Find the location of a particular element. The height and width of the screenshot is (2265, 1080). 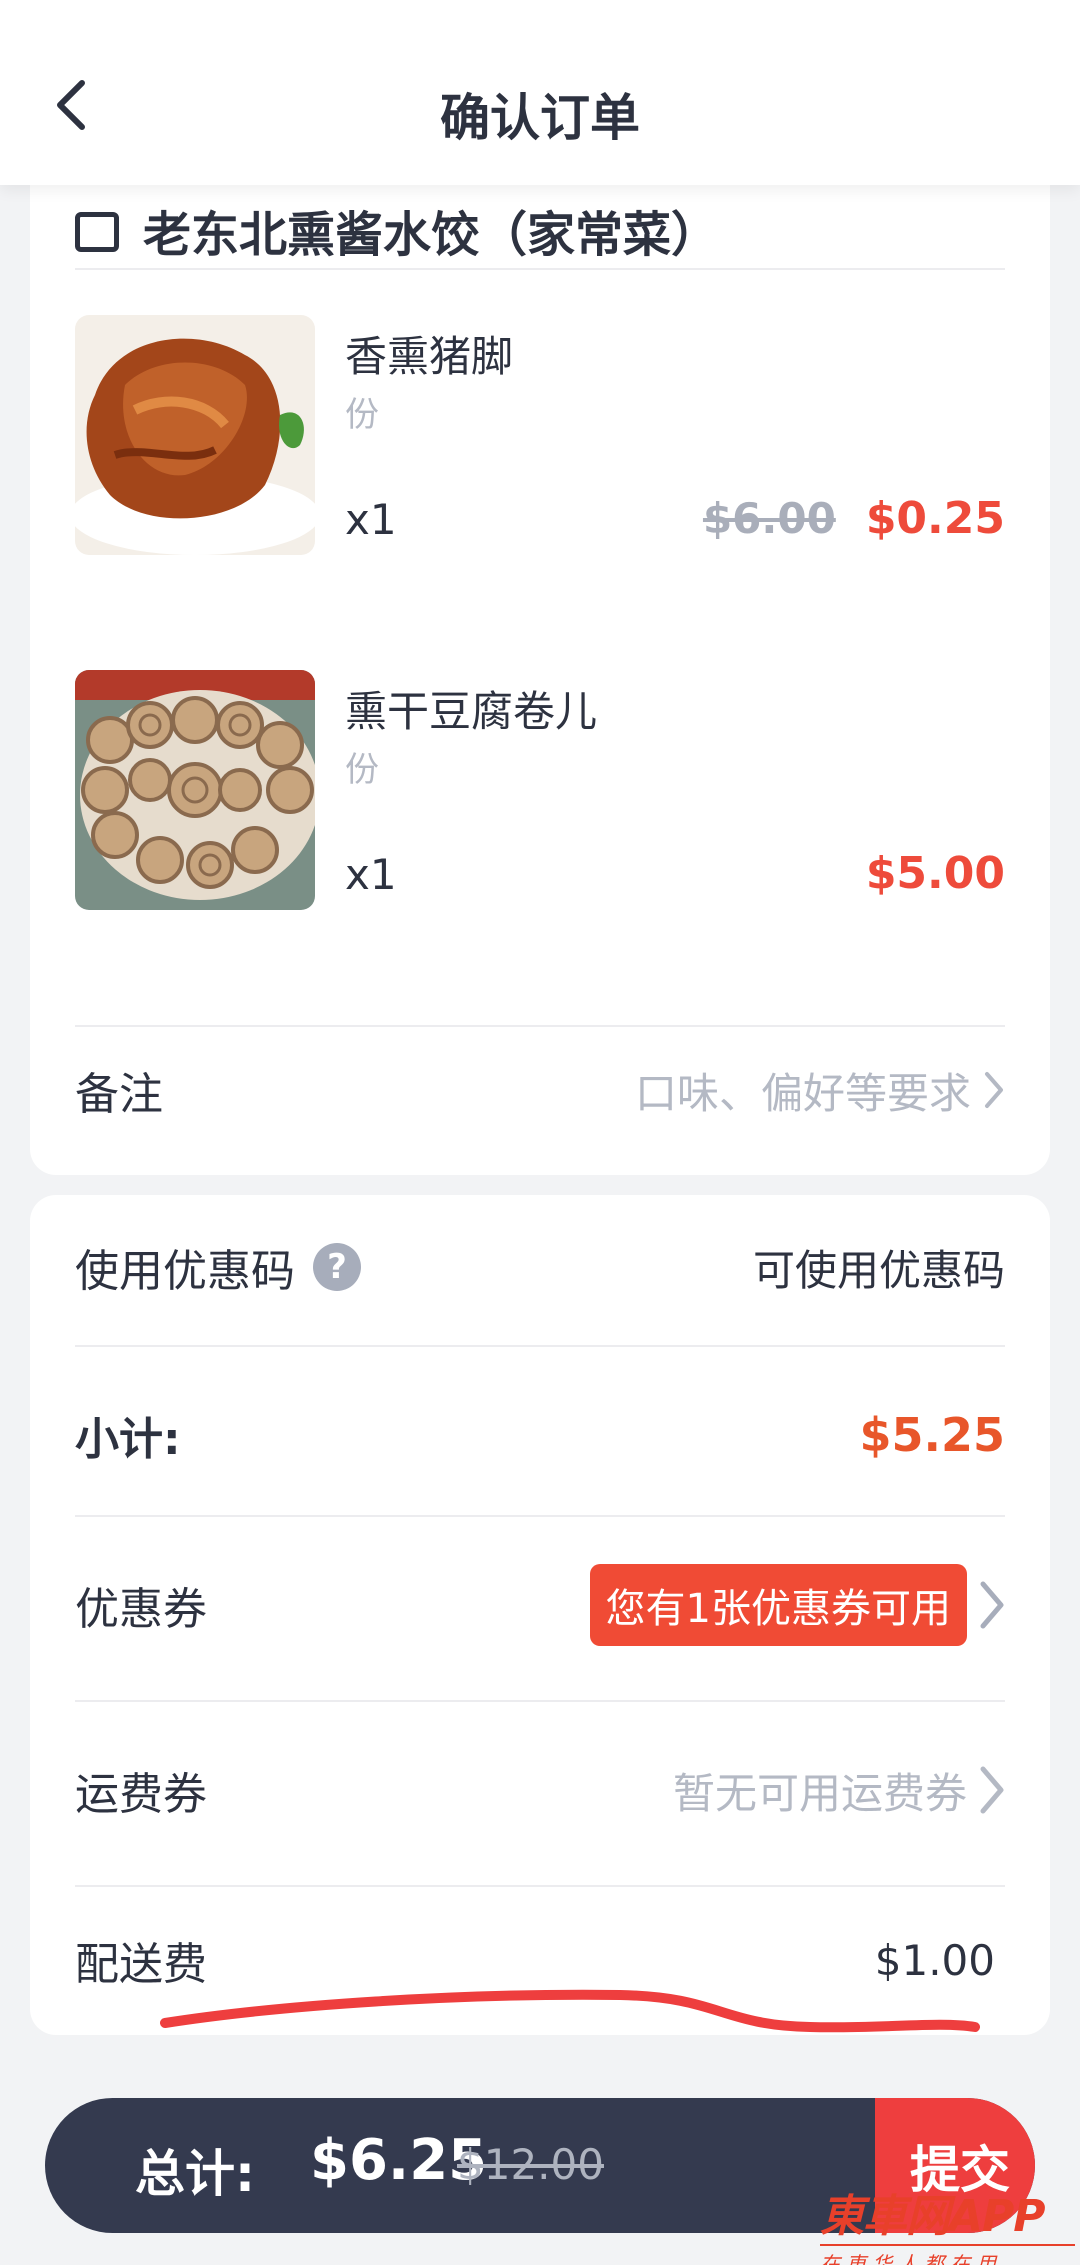

delivery-fee-value: $1.00 is located at coordinates (934, 1960).